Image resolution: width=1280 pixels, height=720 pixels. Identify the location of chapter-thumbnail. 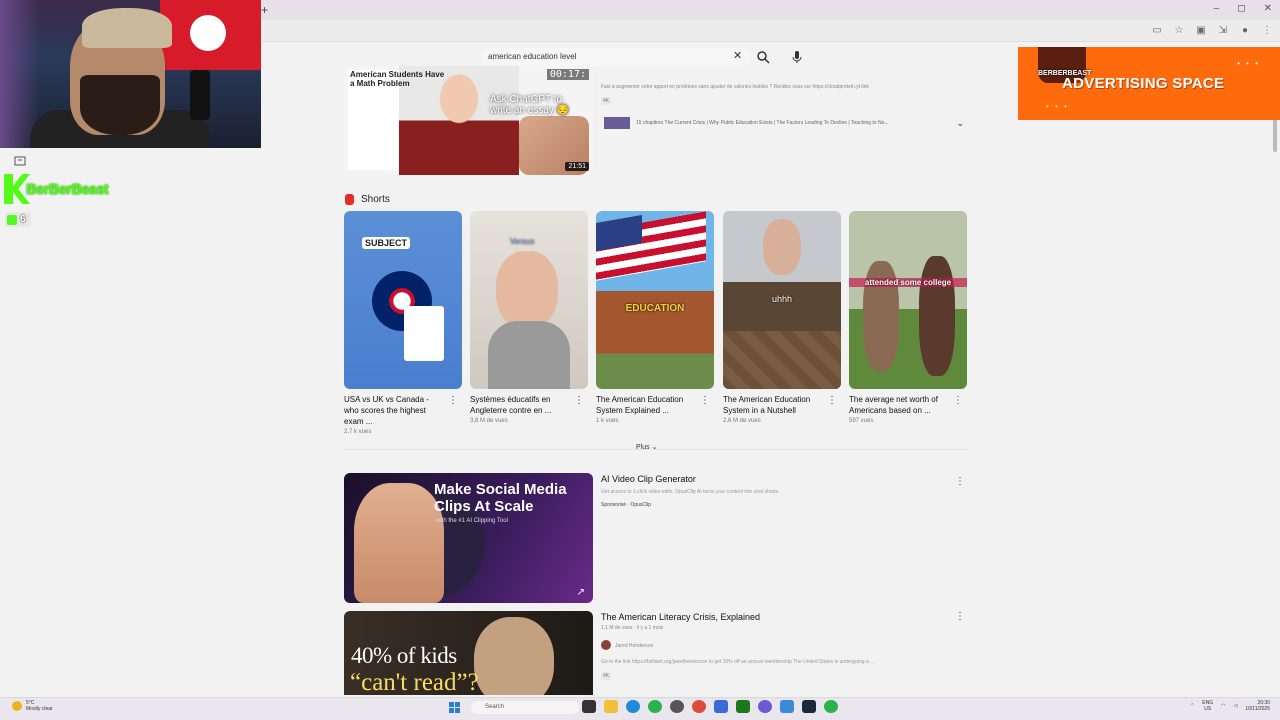
(617, 123).